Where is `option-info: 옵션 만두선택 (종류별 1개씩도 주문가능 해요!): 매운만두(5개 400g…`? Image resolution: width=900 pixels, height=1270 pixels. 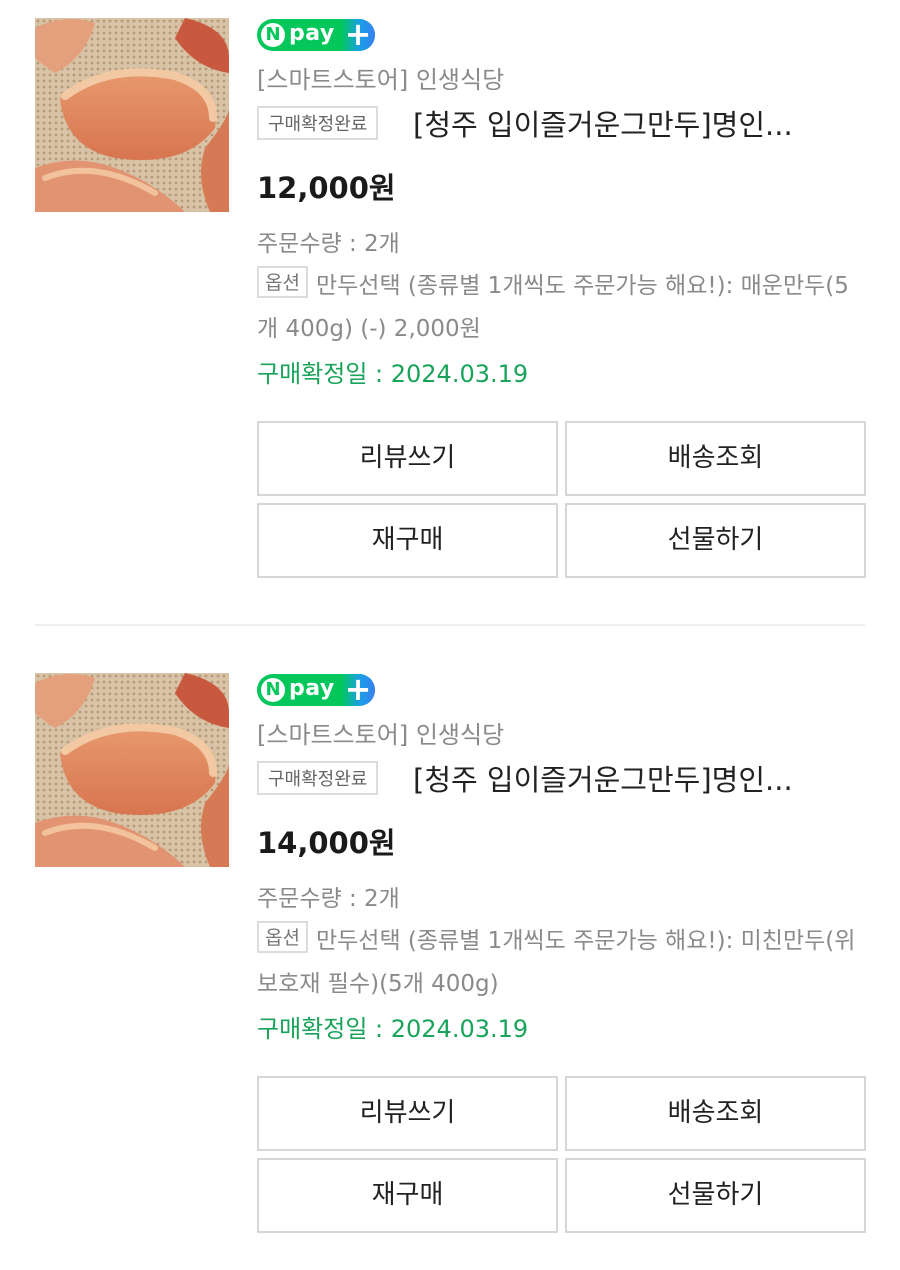 option-info: 옵션 만두선택 (종류별 1개씩도 주문가능 해요!): 매운만두(5개 400g… is located at coordinates (561, 308).